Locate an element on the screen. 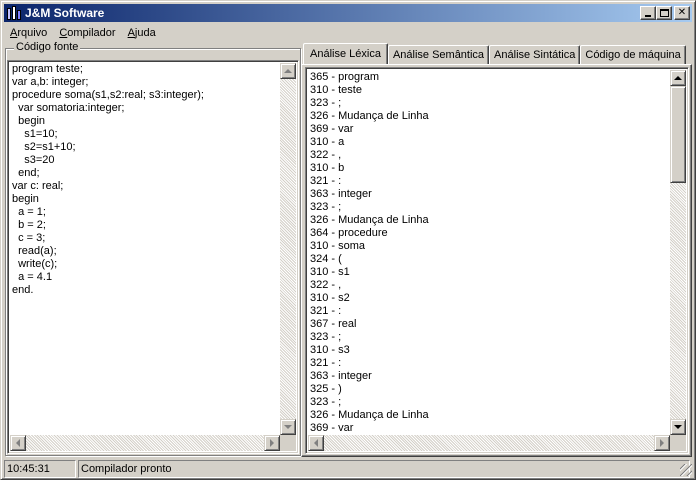 Image resolution: width=696 pixels, height=480 pixels. editor-scroll-right-button is located at coordinates (272, 443).